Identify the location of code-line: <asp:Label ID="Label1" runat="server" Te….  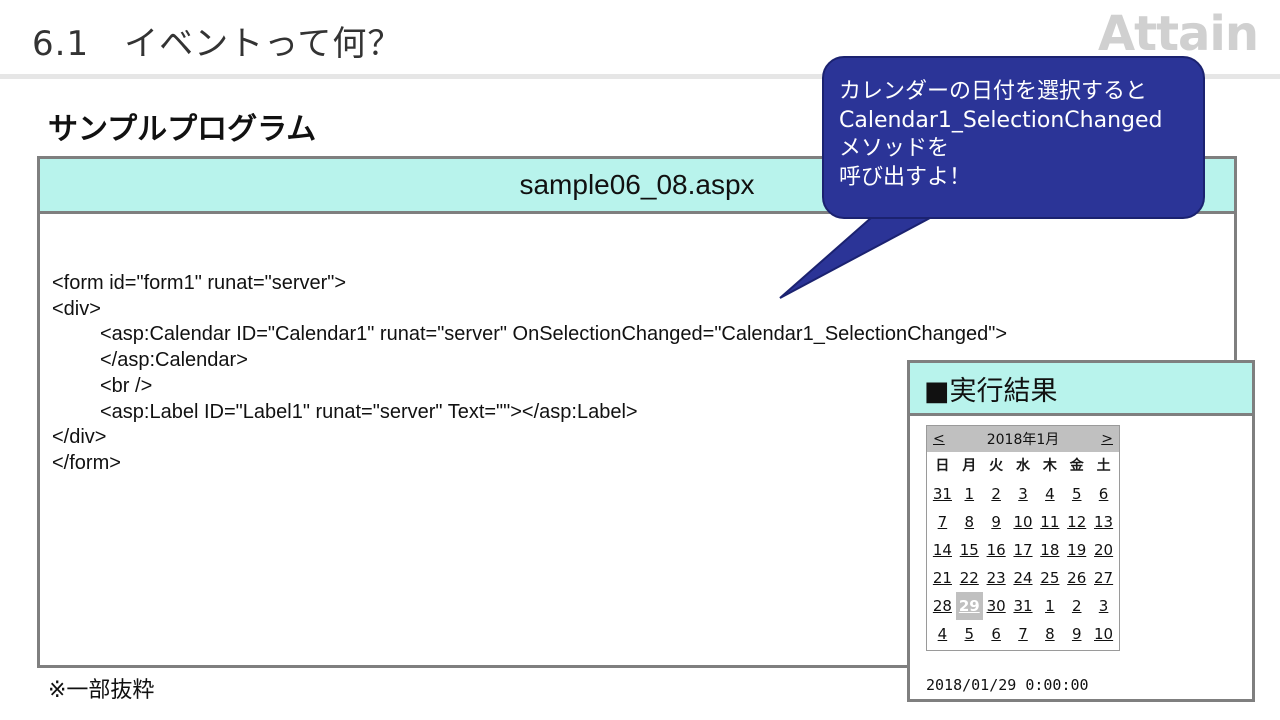
(369, 411).